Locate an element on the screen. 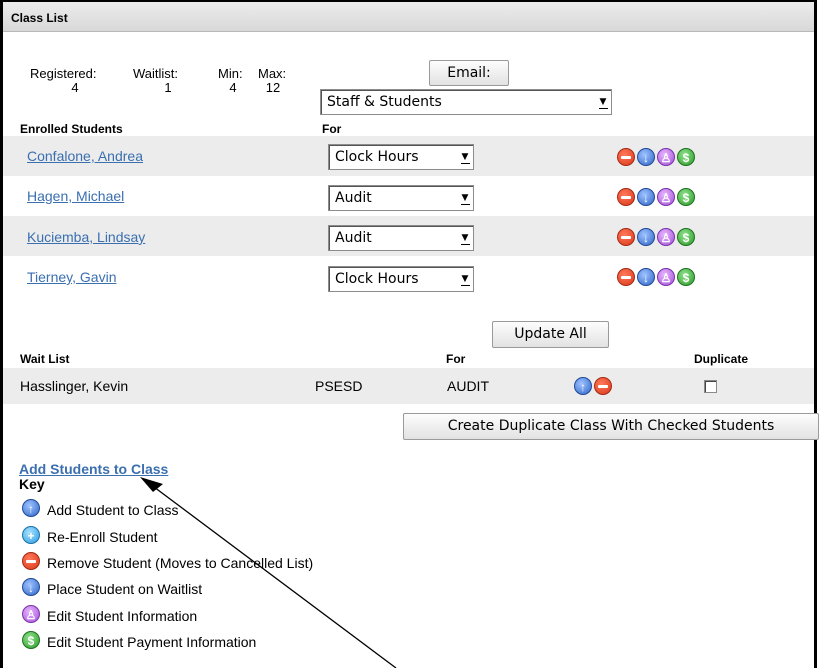 The width and height of the screenshot is (822, 668). arrow-shaft is located at coordinates (273, 575).